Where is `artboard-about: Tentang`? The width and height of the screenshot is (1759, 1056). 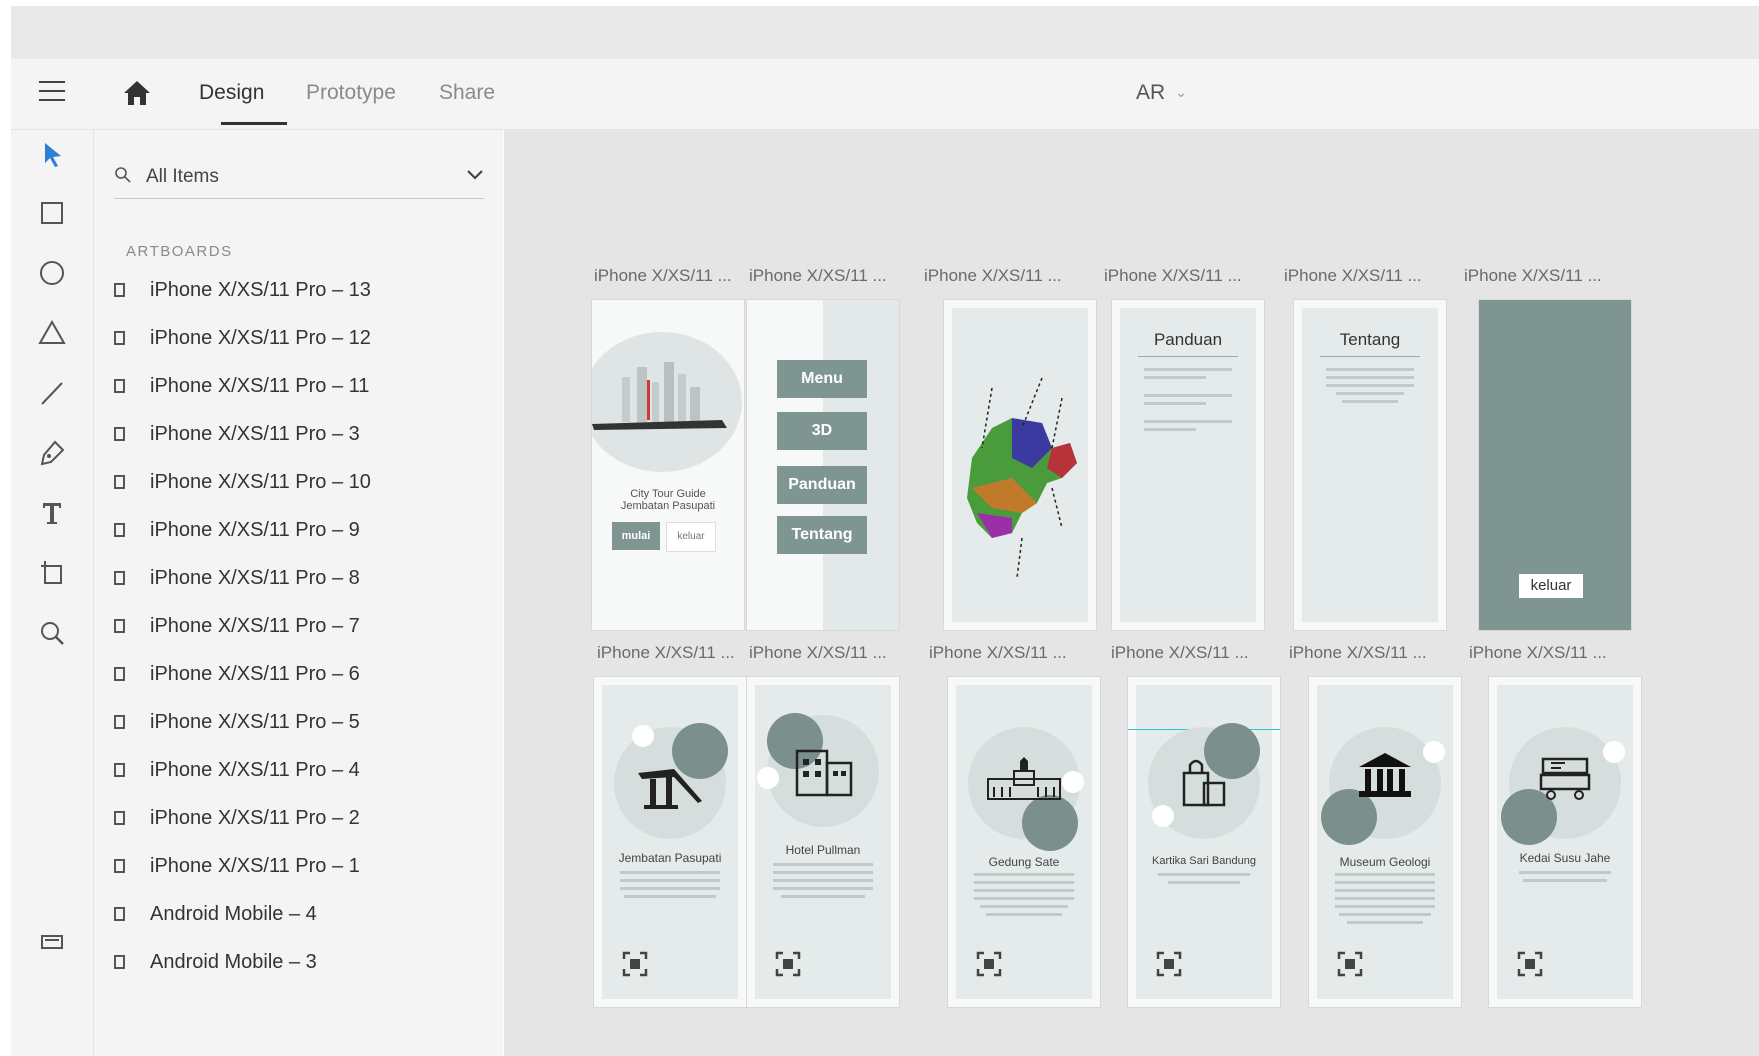 artboard-about: Tentang is located at coordinates (1370, 465).